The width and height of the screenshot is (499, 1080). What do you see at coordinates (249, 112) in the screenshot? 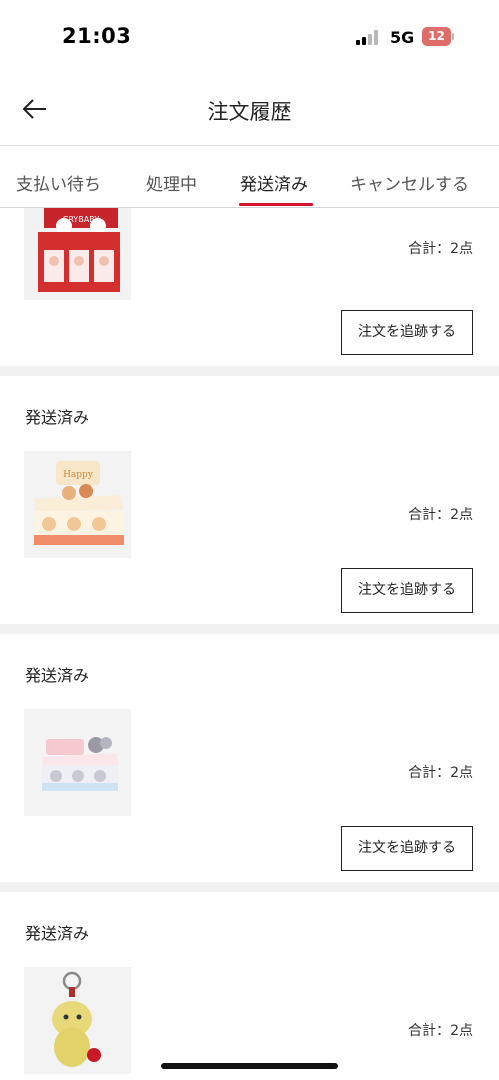
I see `page-title: 注文履歴` at bounding box center [249, 112].